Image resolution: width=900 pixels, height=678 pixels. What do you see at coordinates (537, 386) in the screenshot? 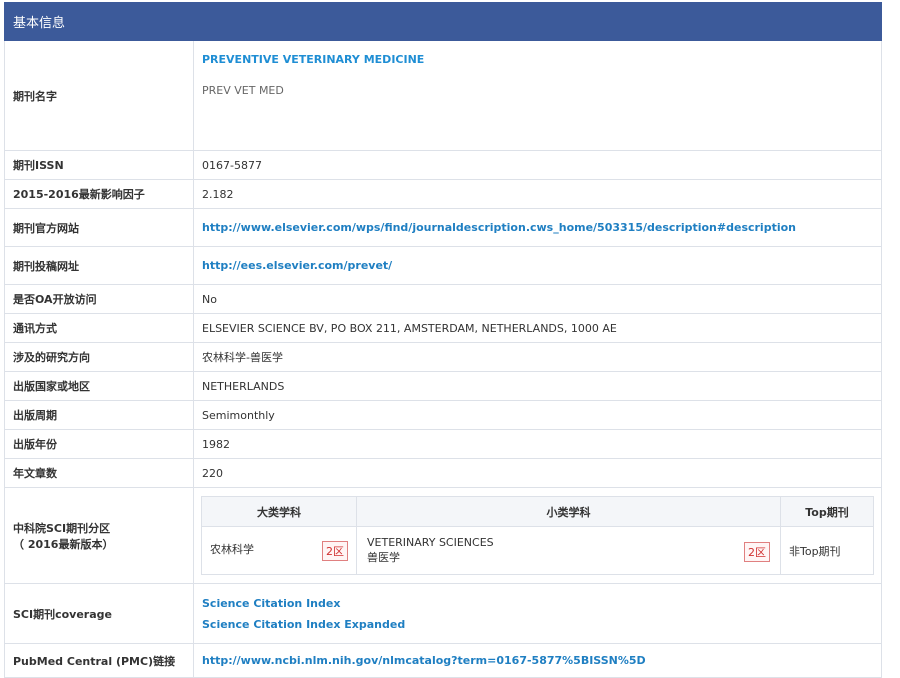
I see `country-value: NETHERLANDS` at bounding box center [537, 386].